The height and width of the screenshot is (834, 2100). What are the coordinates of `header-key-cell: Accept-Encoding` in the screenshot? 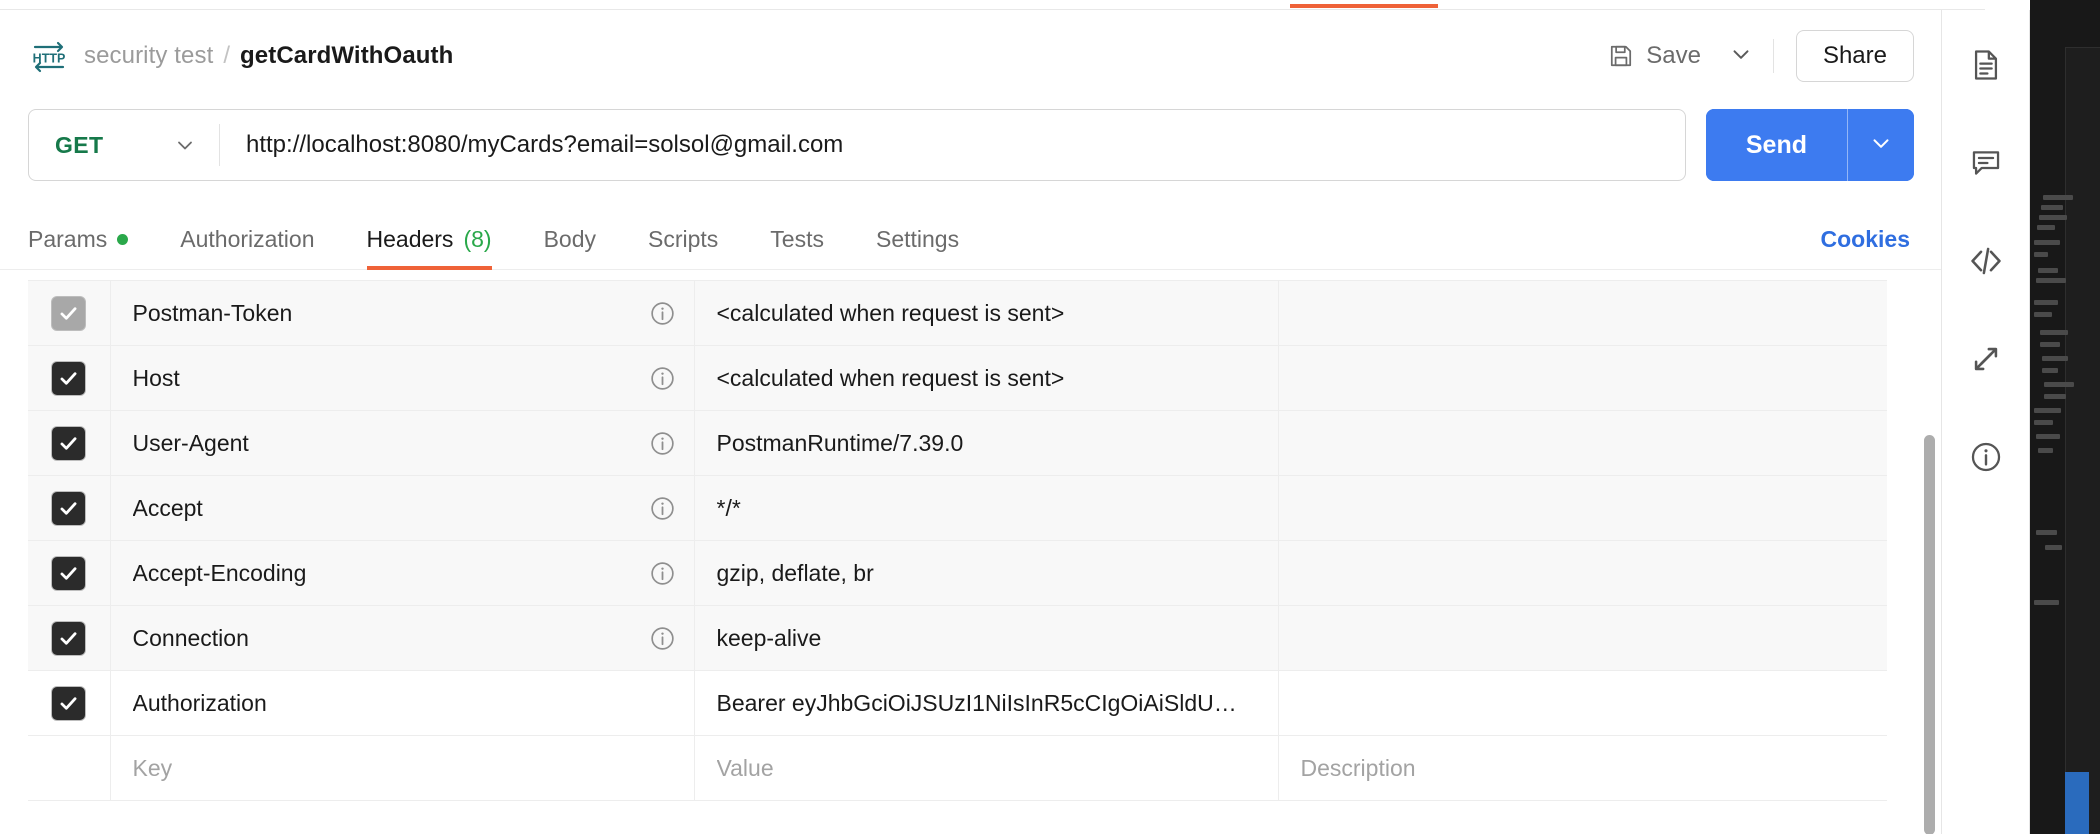 It's located at (402, 573).